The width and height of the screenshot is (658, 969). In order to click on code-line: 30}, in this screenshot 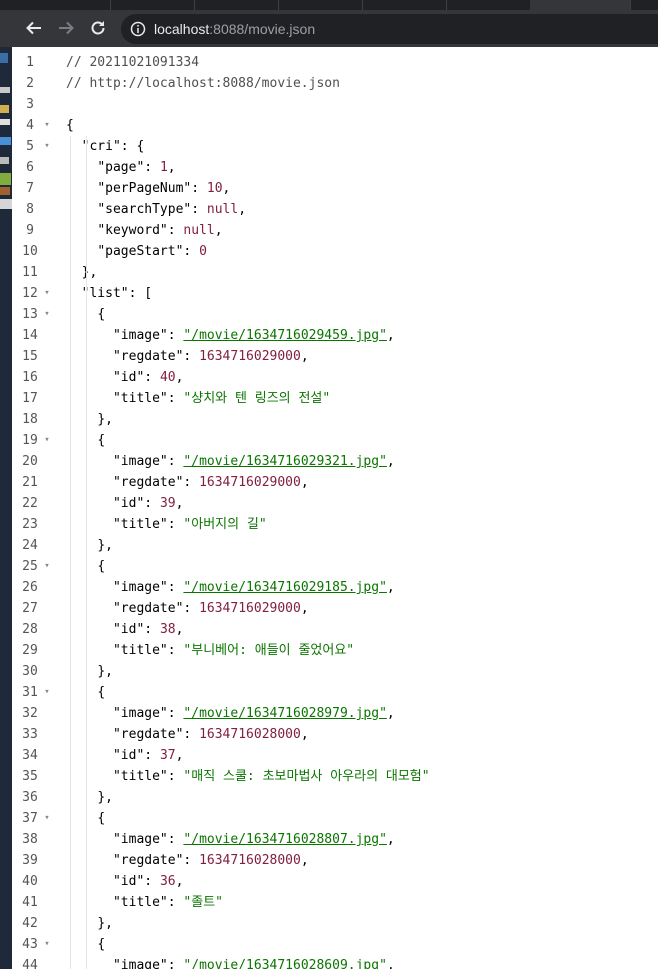, I will do `click(335, 671)`.